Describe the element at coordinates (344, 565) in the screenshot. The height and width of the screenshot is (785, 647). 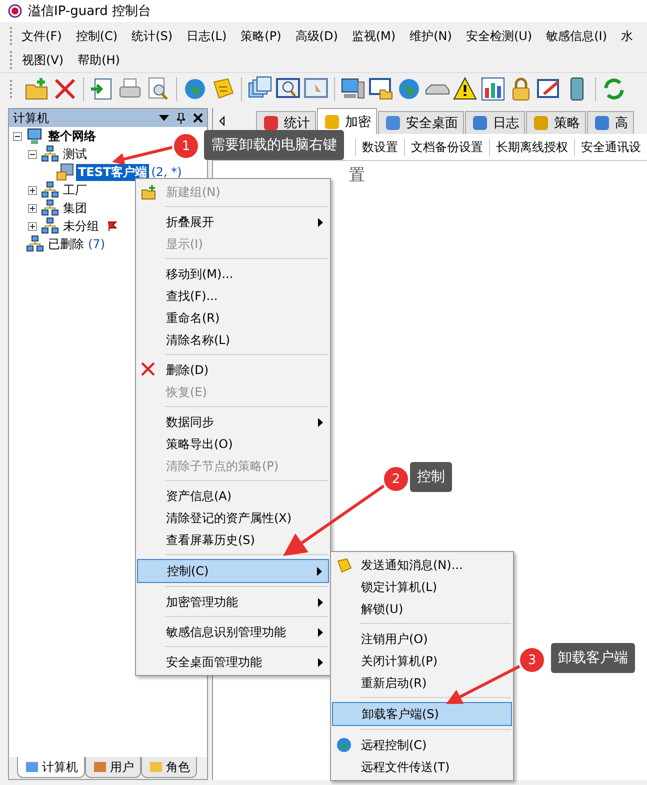
I see `note-icon` at that location.